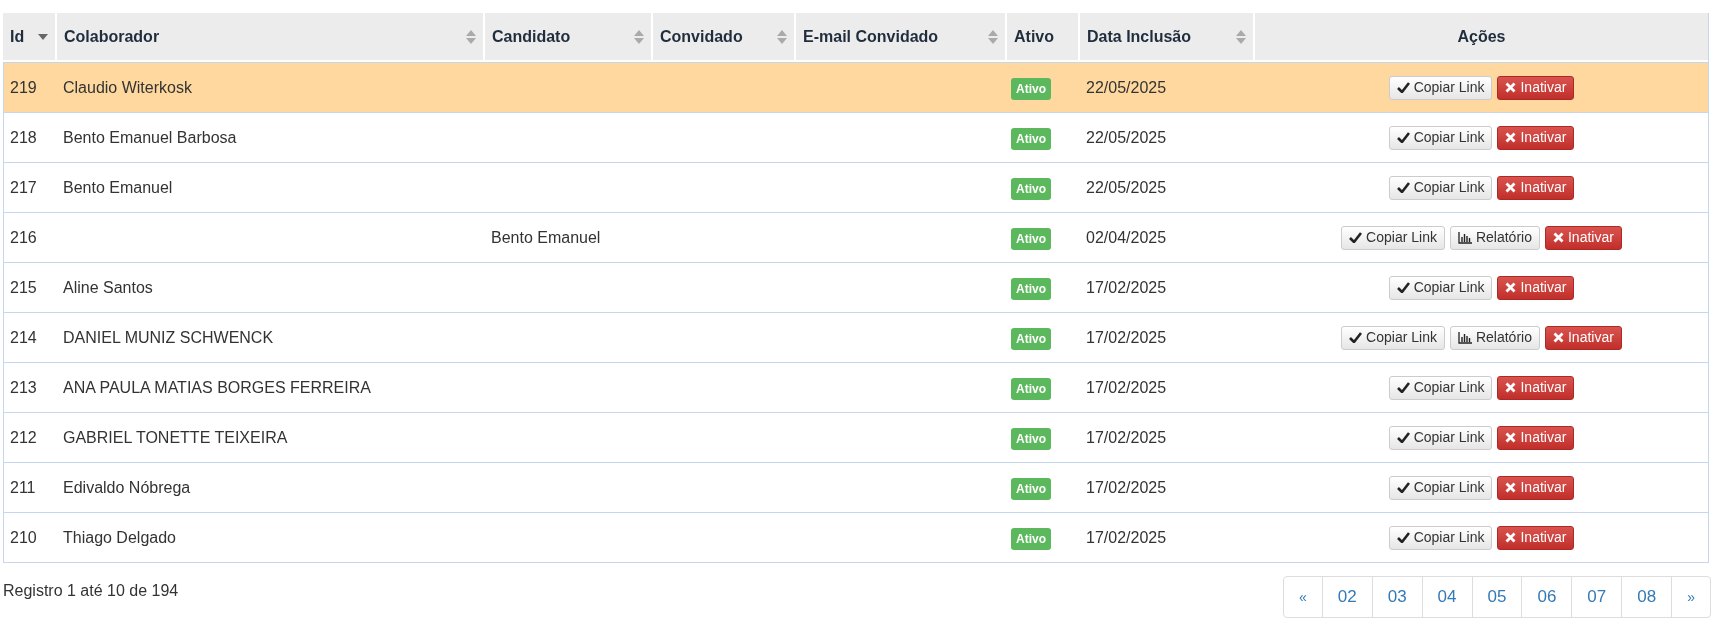 This screenshot has height=636, width=1719. Describe the element at coordinates (112, 36) in the screenshot. I see `column-header: Colaborador` at that location.